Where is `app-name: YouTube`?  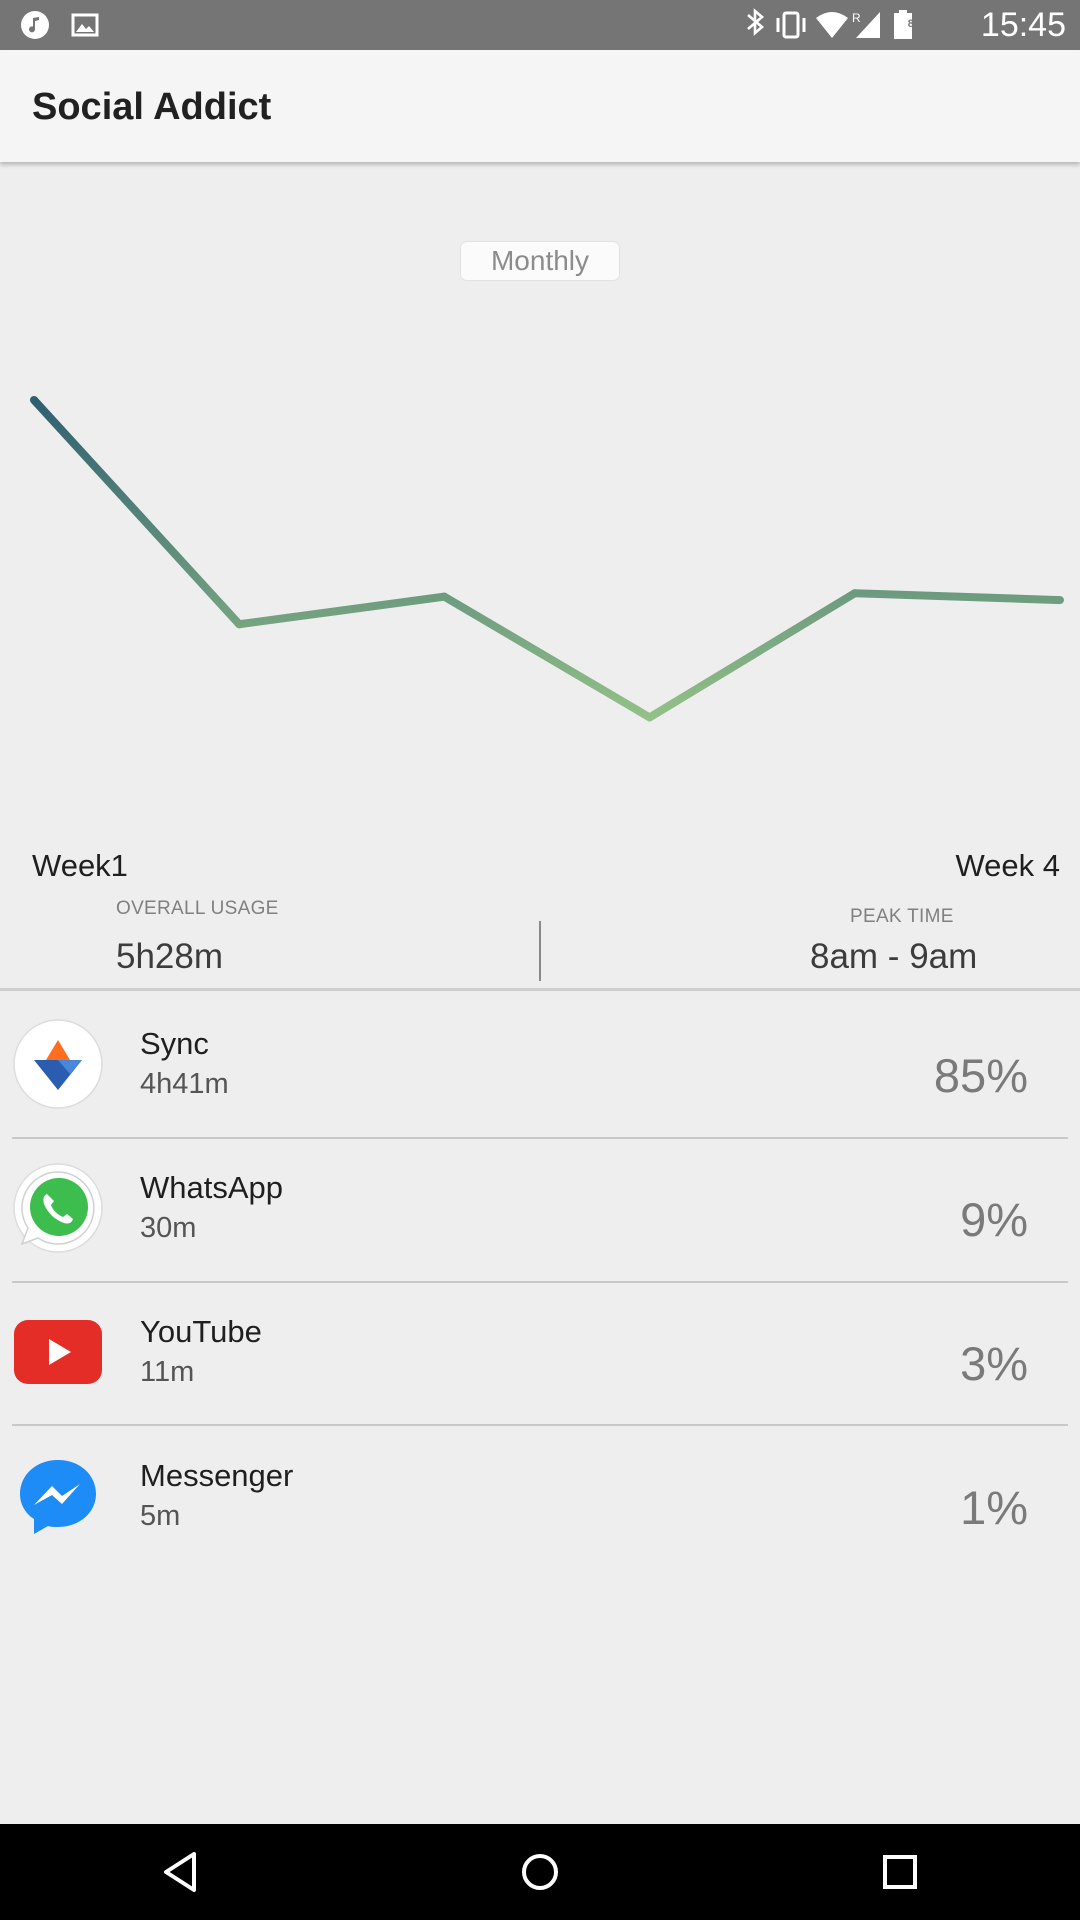 app-name: YouTube is located at coordinates (201, 1331).